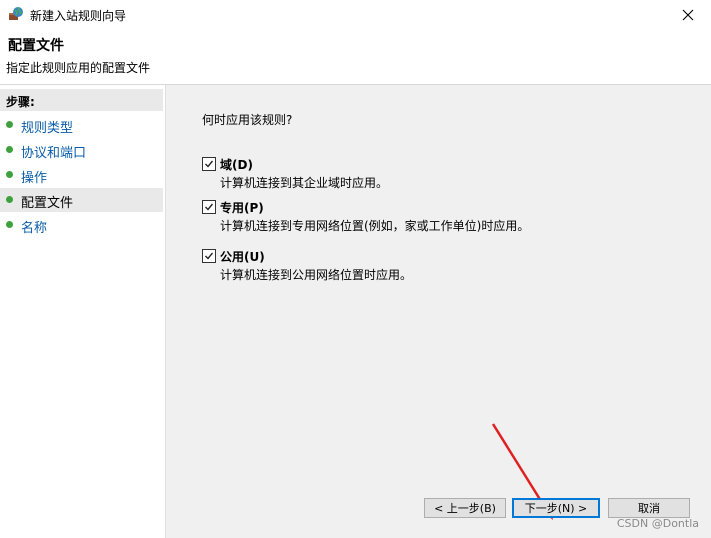 The image size is (711, 538). What do you see at coordinates (649, 508) in the screenshot?
I see `cancel-button: 取消` at bounding box center [649, 508].